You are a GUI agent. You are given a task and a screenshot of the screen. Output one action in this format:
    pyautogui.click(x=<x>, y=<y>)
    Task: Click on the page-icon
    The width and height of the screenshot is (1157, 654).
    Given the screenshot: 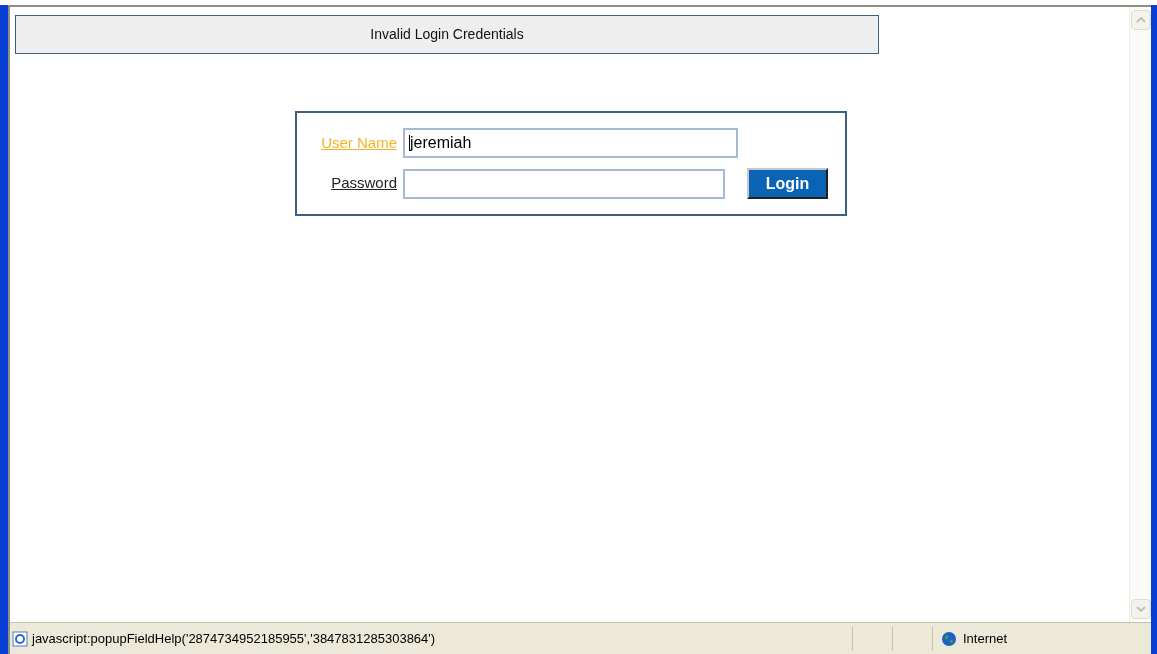 What is the action you would take?
    pyautogui.click(x=20, y=638)
    